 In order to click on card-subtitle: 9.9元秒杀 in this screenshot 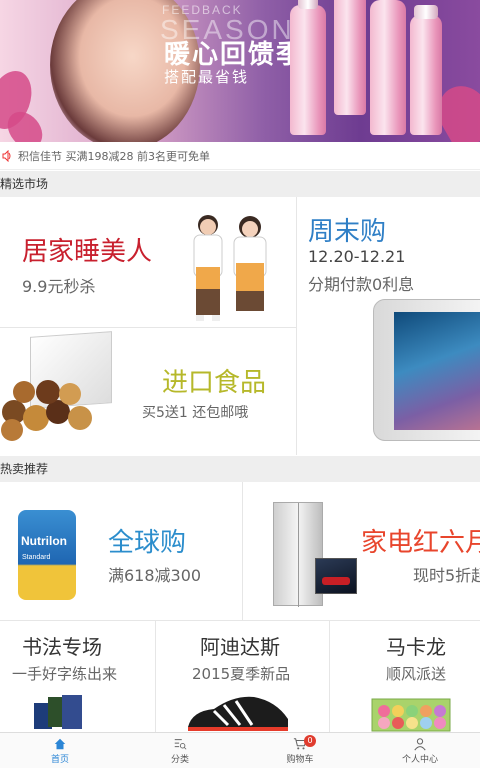, I will do `click(59, 286)`.